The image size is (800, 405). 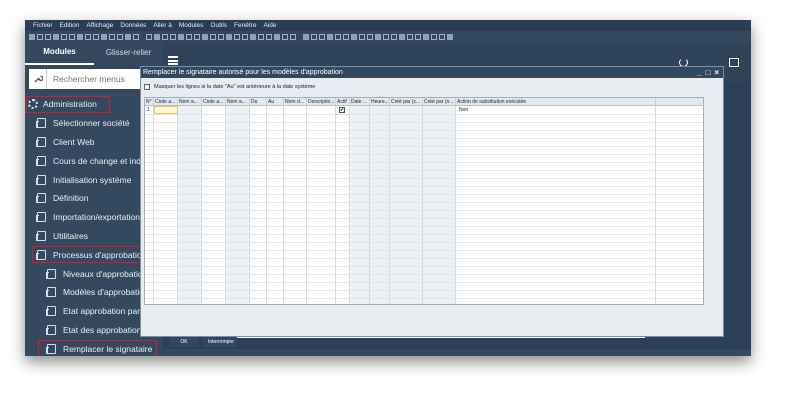 I want to click on menu-aller-a: Aller à, so click(x=162, y=25).